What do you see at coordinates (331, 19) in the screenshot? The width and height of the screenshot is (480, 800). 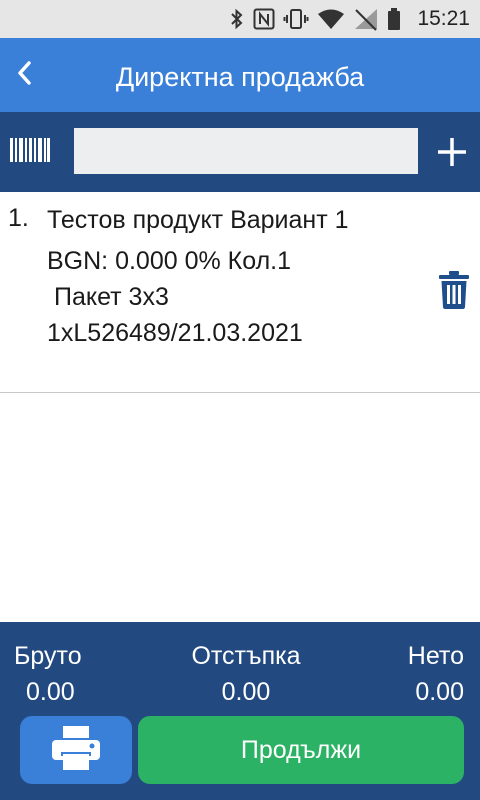 I see `wifi-icon` at bounding box center [331, 19].